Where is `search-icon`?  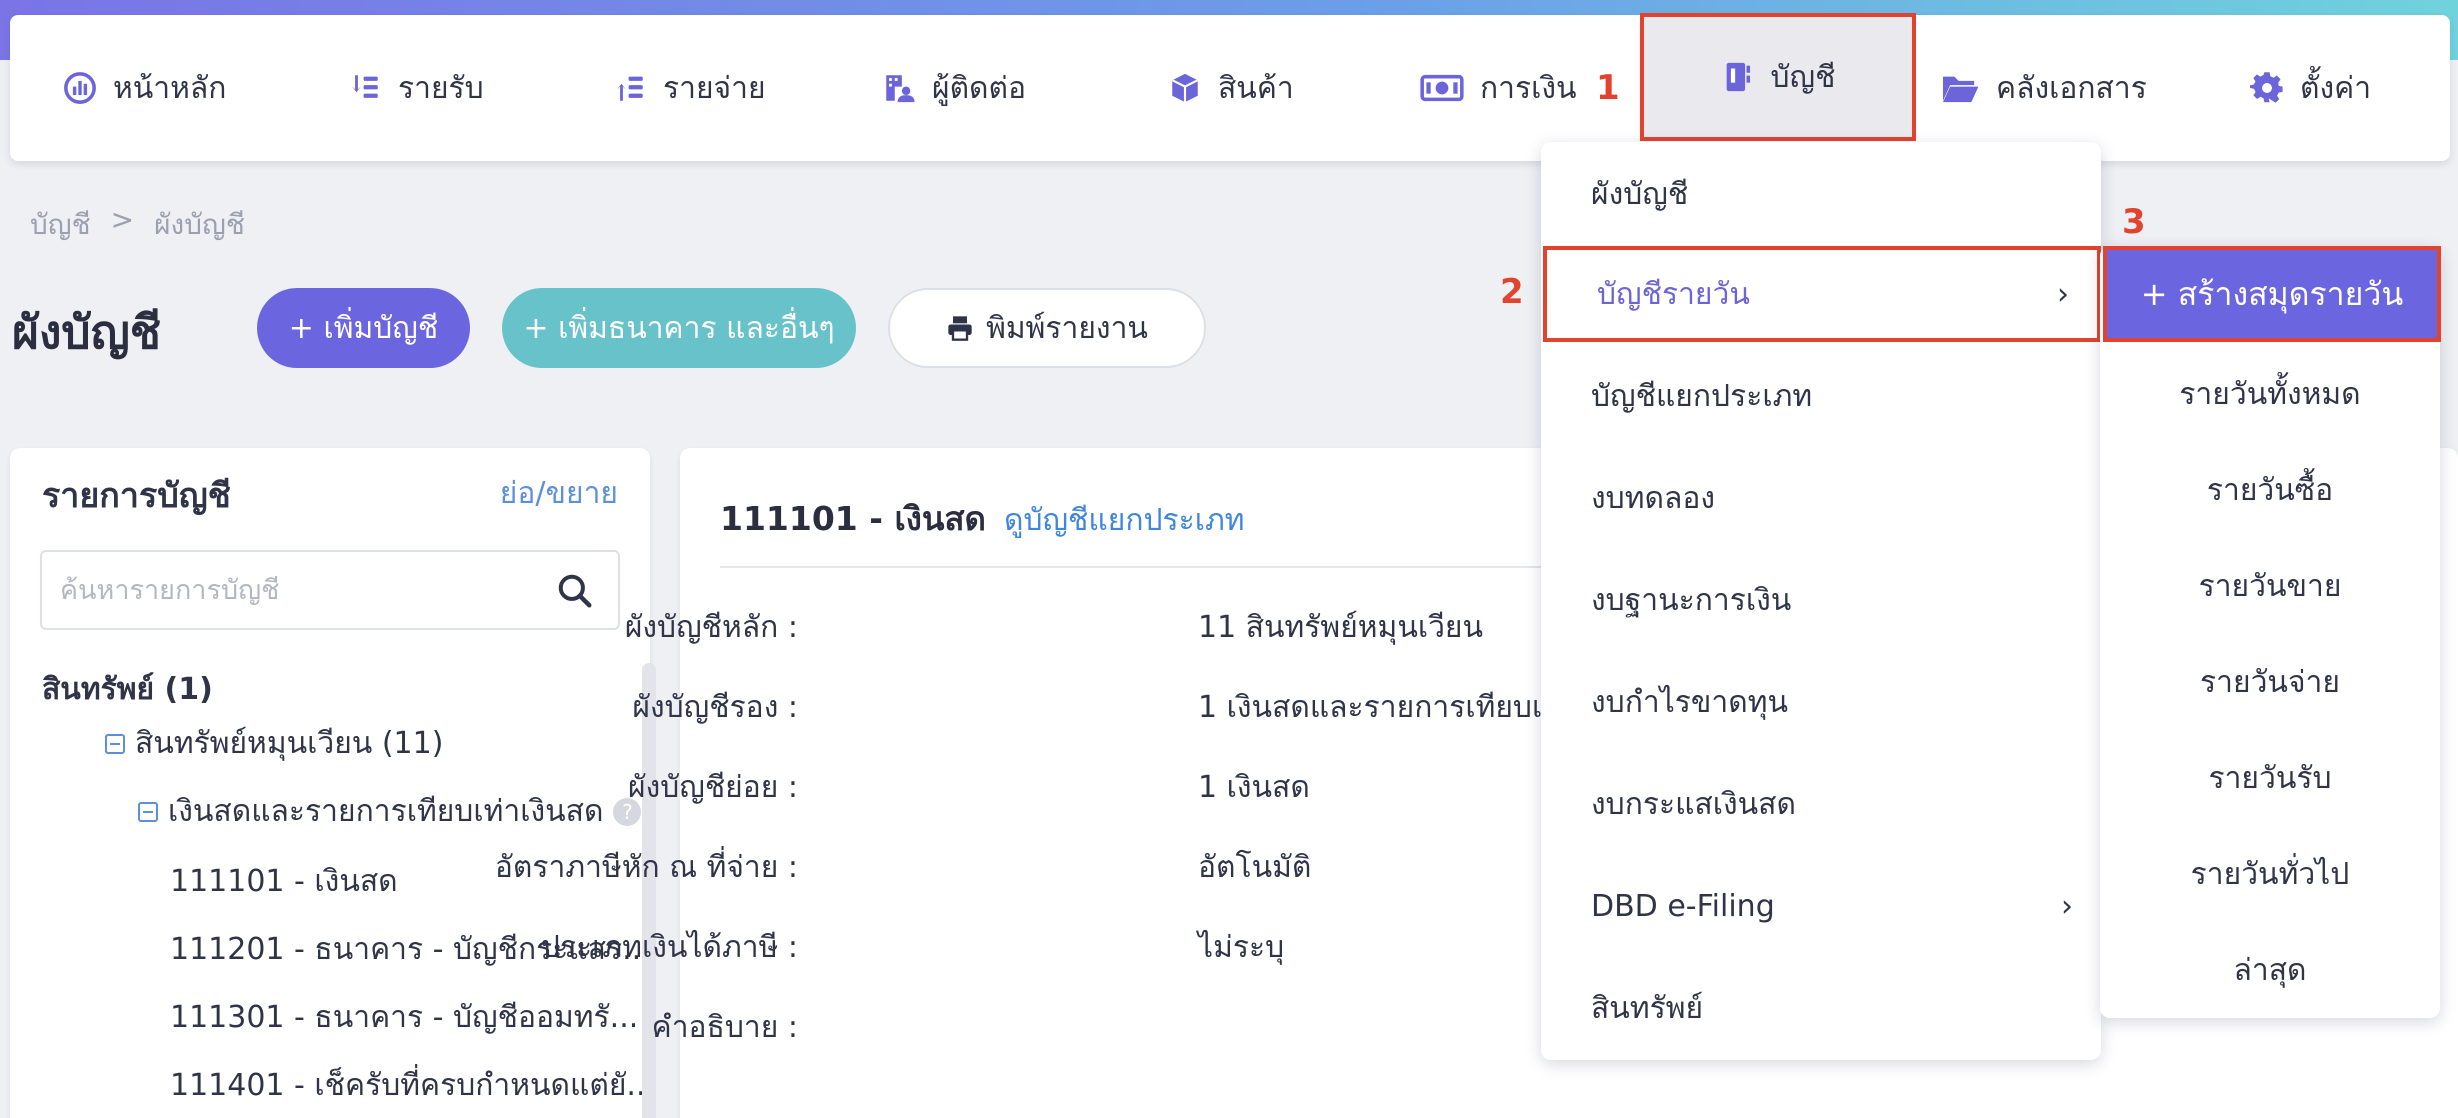 search-icon is located at coordinates (575, 591).